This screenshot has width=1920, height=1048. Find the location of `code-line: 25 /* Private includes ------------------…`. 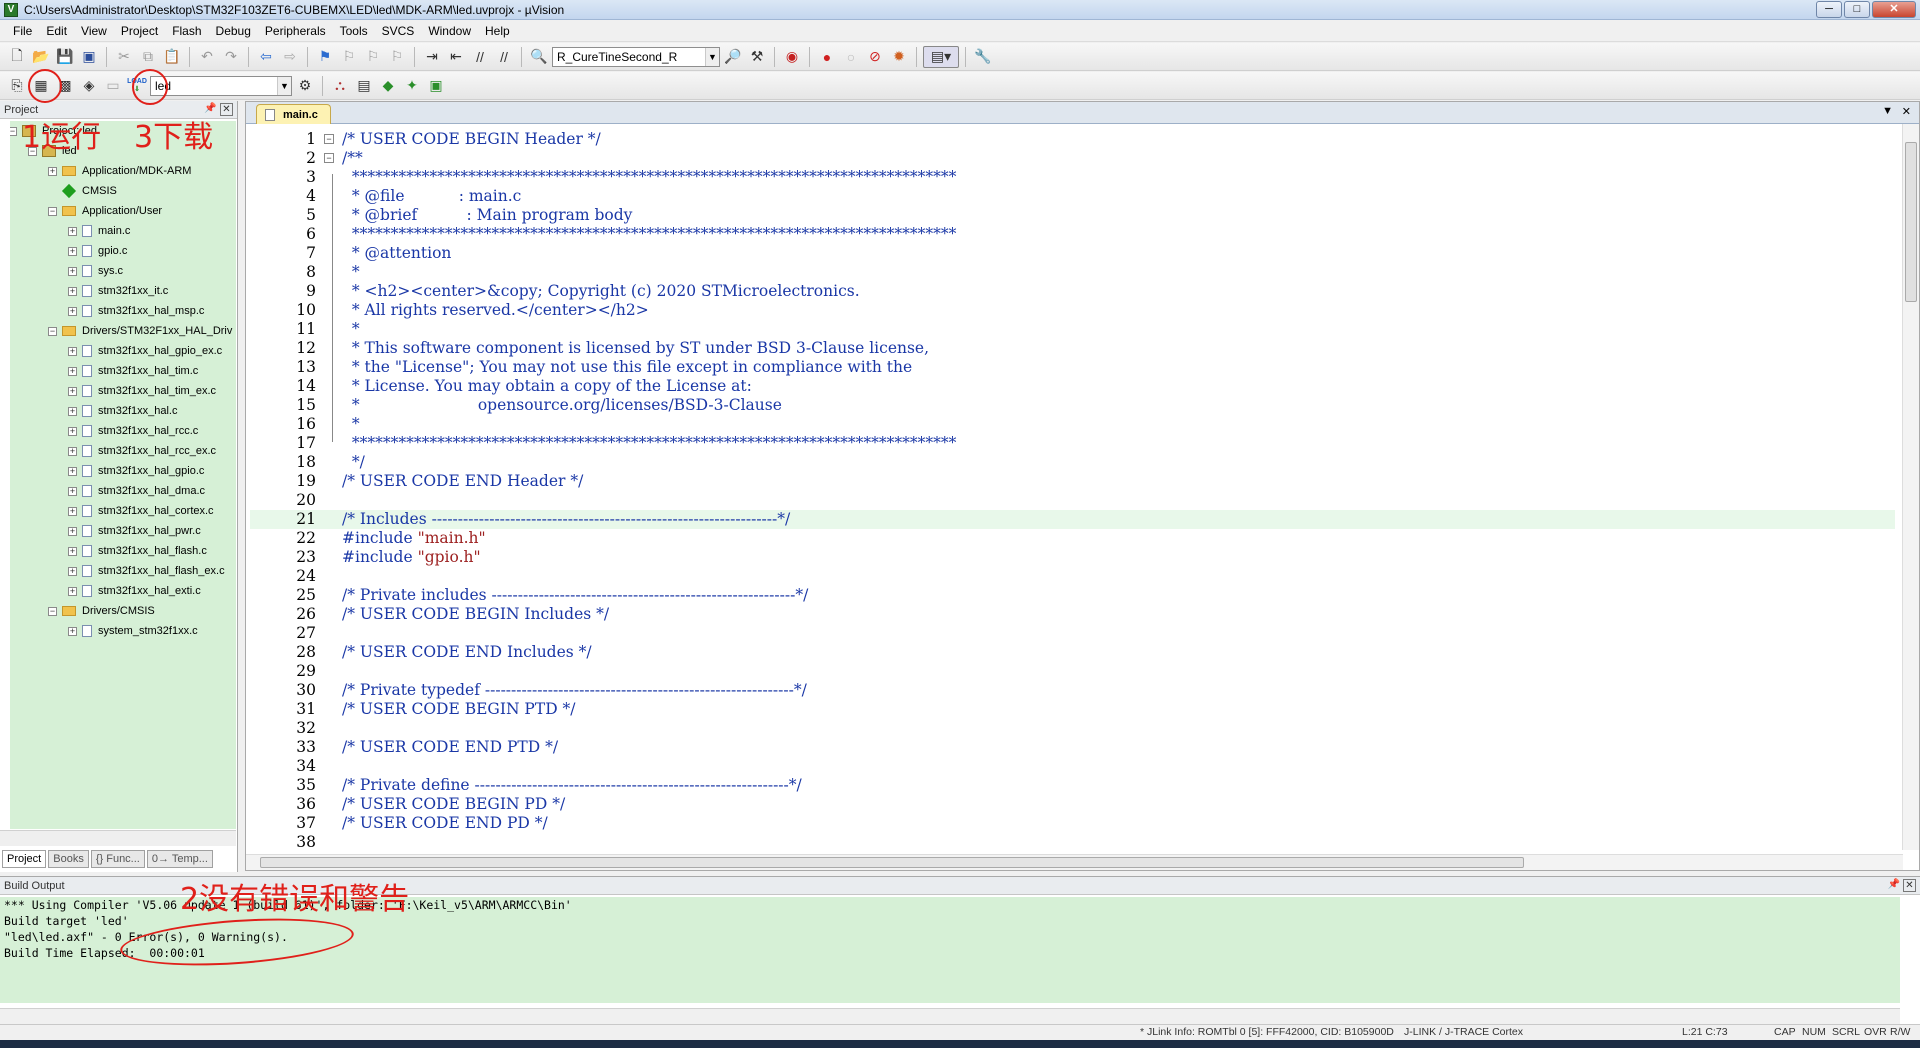

code-line: 25 /* Private includes ------------------… is located at coordinates (1072, 595).